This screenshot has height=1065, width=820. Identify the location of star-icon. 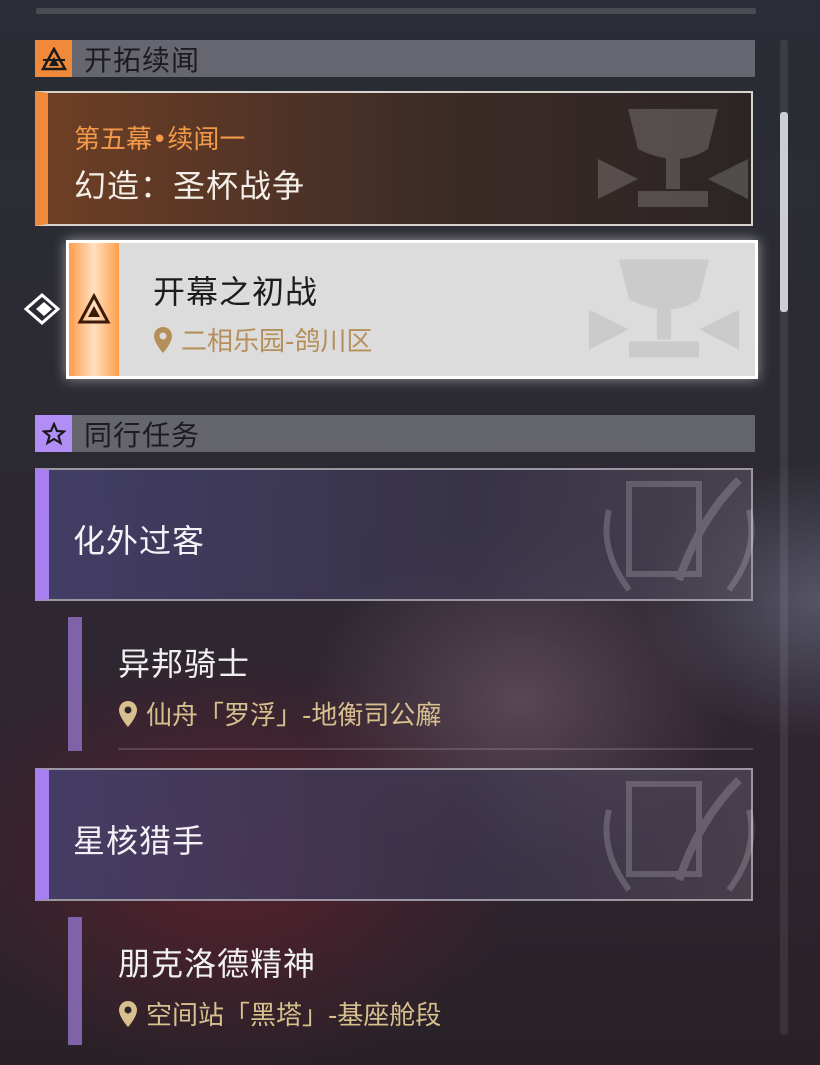
(53, 433).